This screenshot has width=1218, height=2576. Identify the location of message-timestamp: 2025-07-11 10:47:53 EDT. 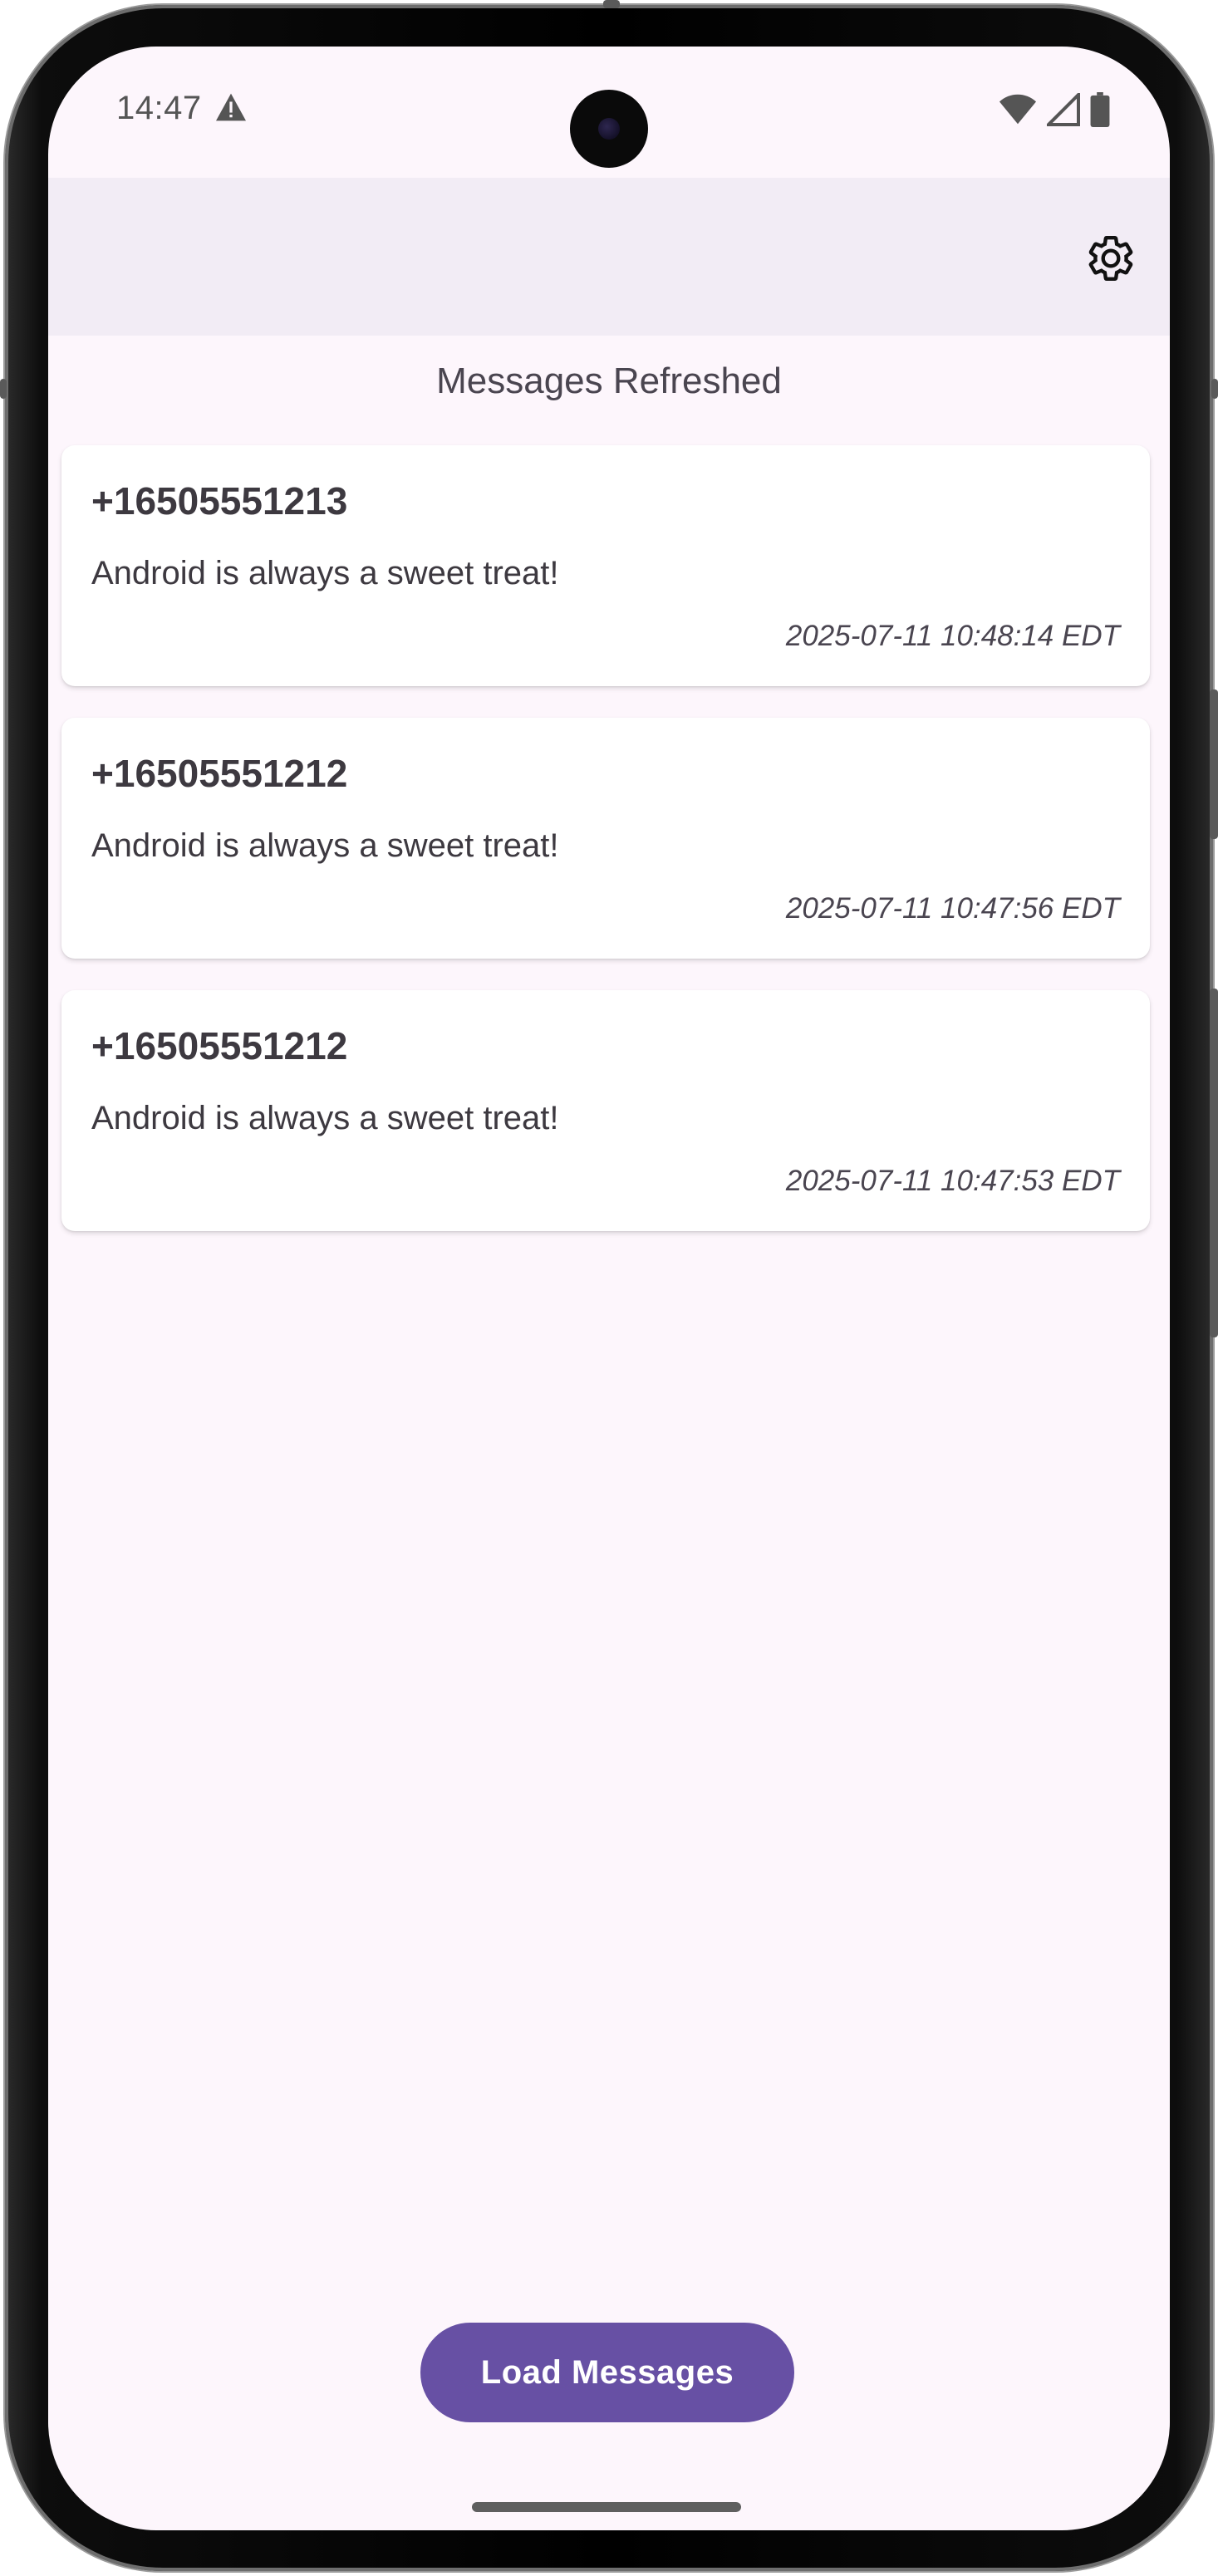
(953, 1181).